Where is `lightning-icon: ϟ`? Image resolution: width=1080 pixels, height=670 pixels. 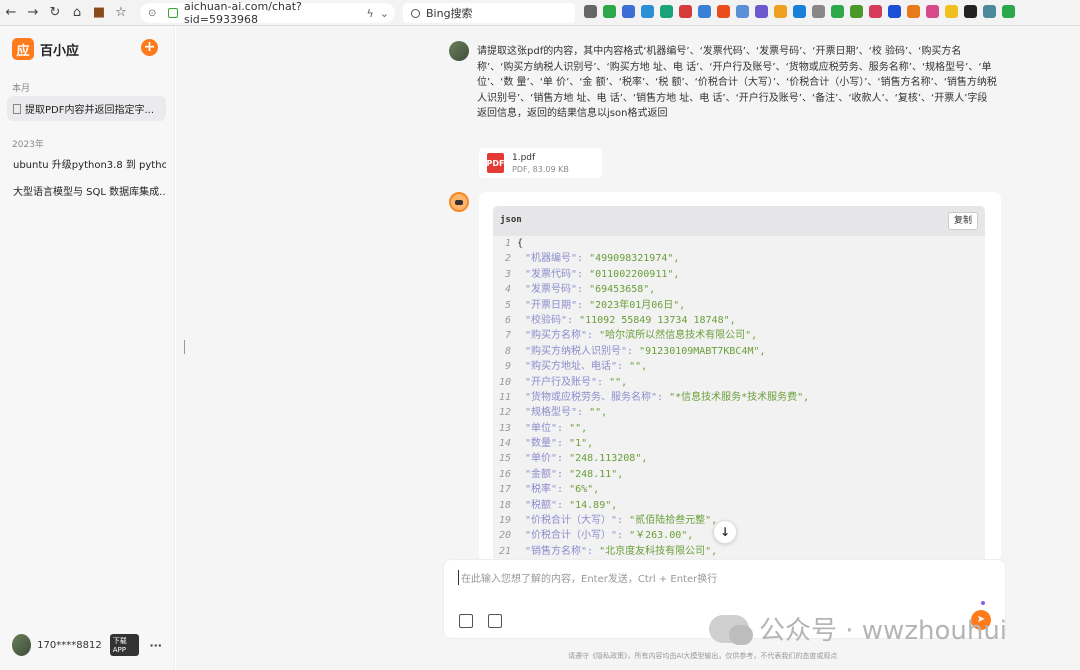
lightning-icon: ϟ is located at coordinates (370, 13).